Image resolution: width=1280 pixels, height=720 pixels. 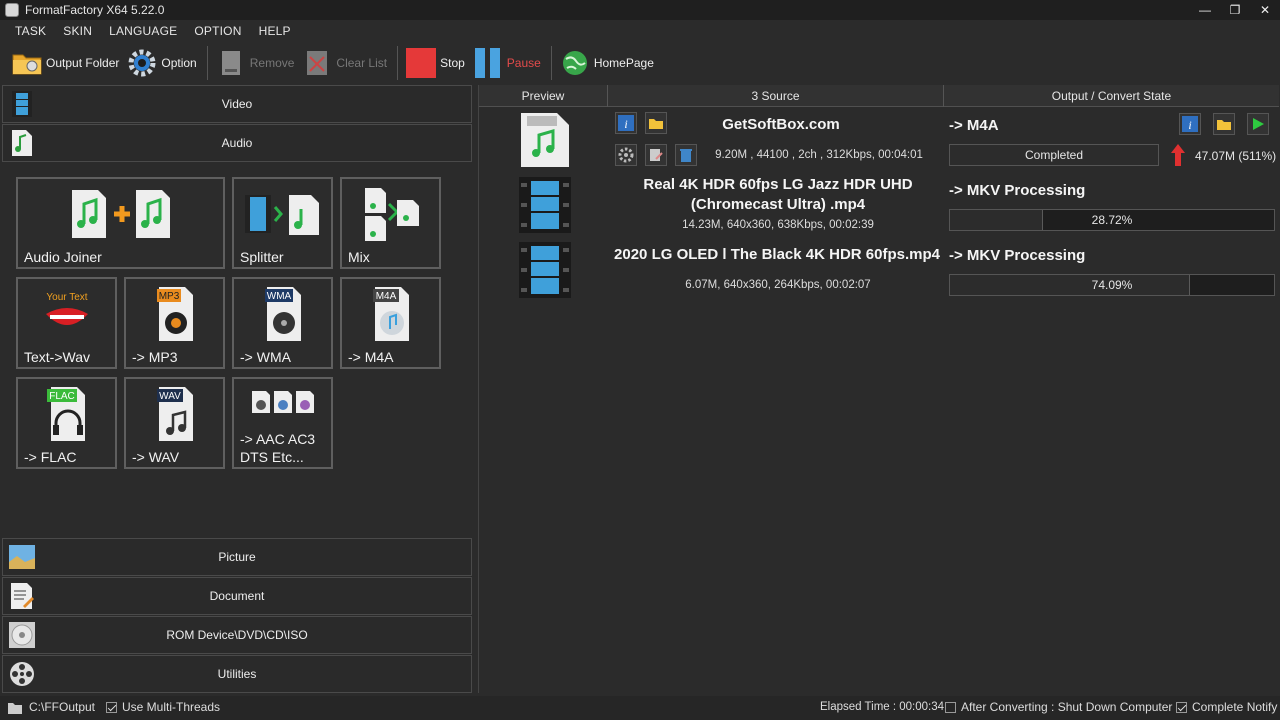 I want to click on document-icon, so click(x=22, y=596).